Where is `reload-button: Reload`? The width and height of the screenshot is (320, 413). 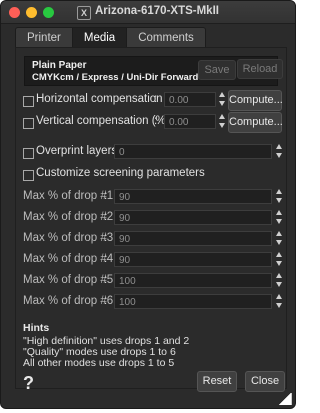
reload-button: Reload is located at coordinates (260, 69).